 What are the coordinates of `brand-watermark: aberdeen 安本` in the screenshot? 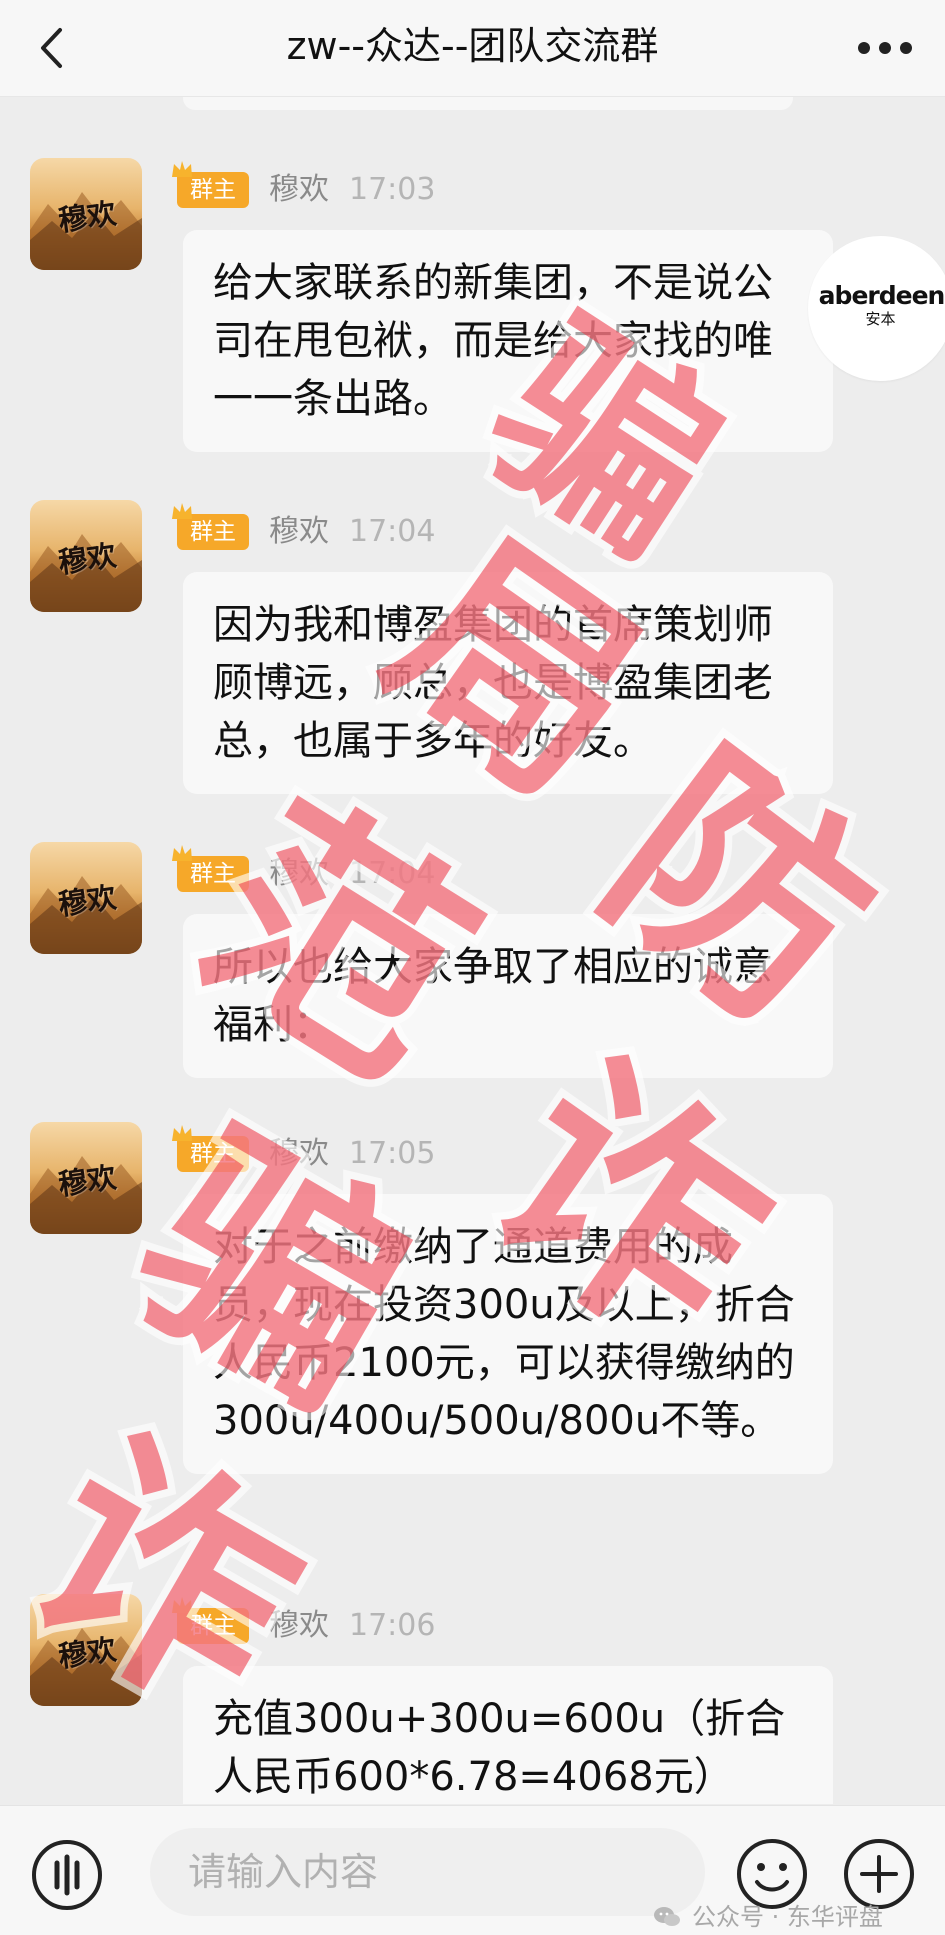 It's located at (876, 308).